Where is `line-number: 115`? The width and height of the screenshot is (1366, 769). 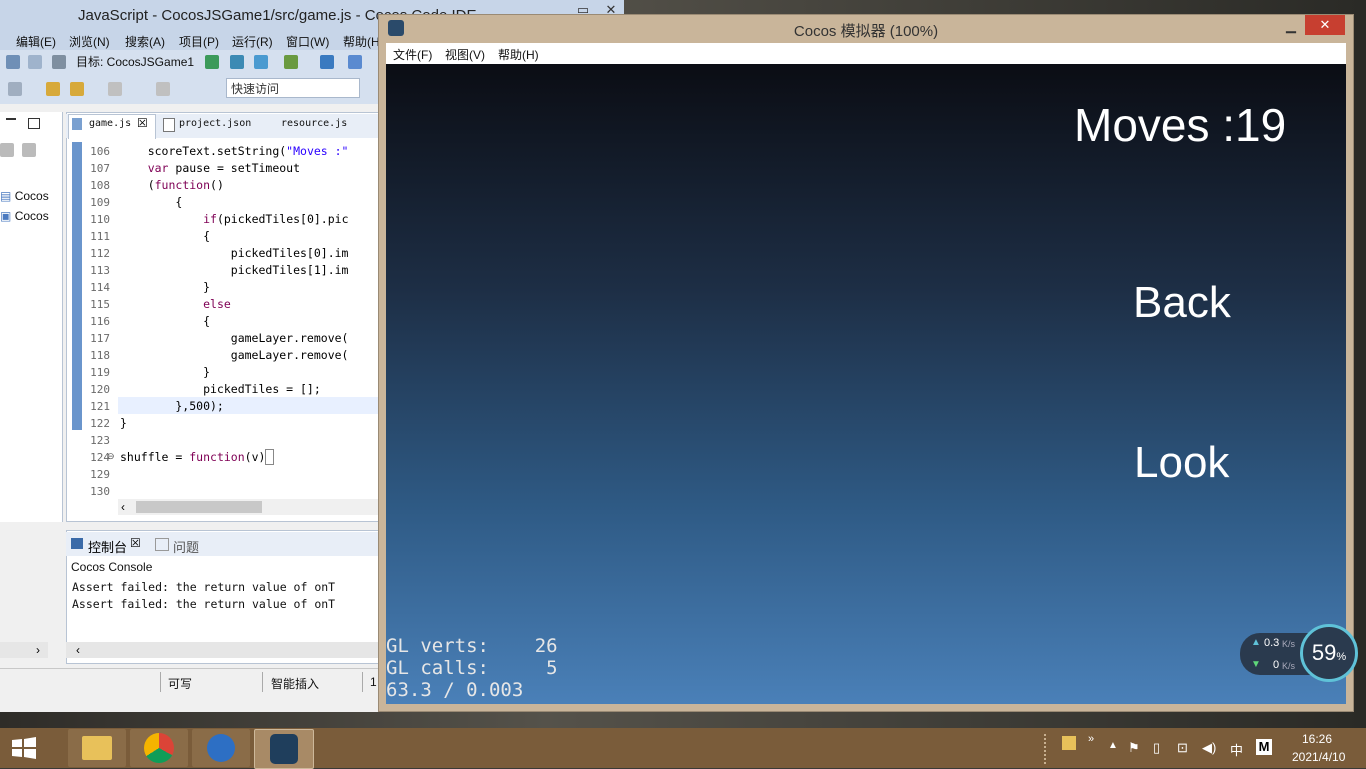
line-number: 115 is located at coordinates (100, 304).